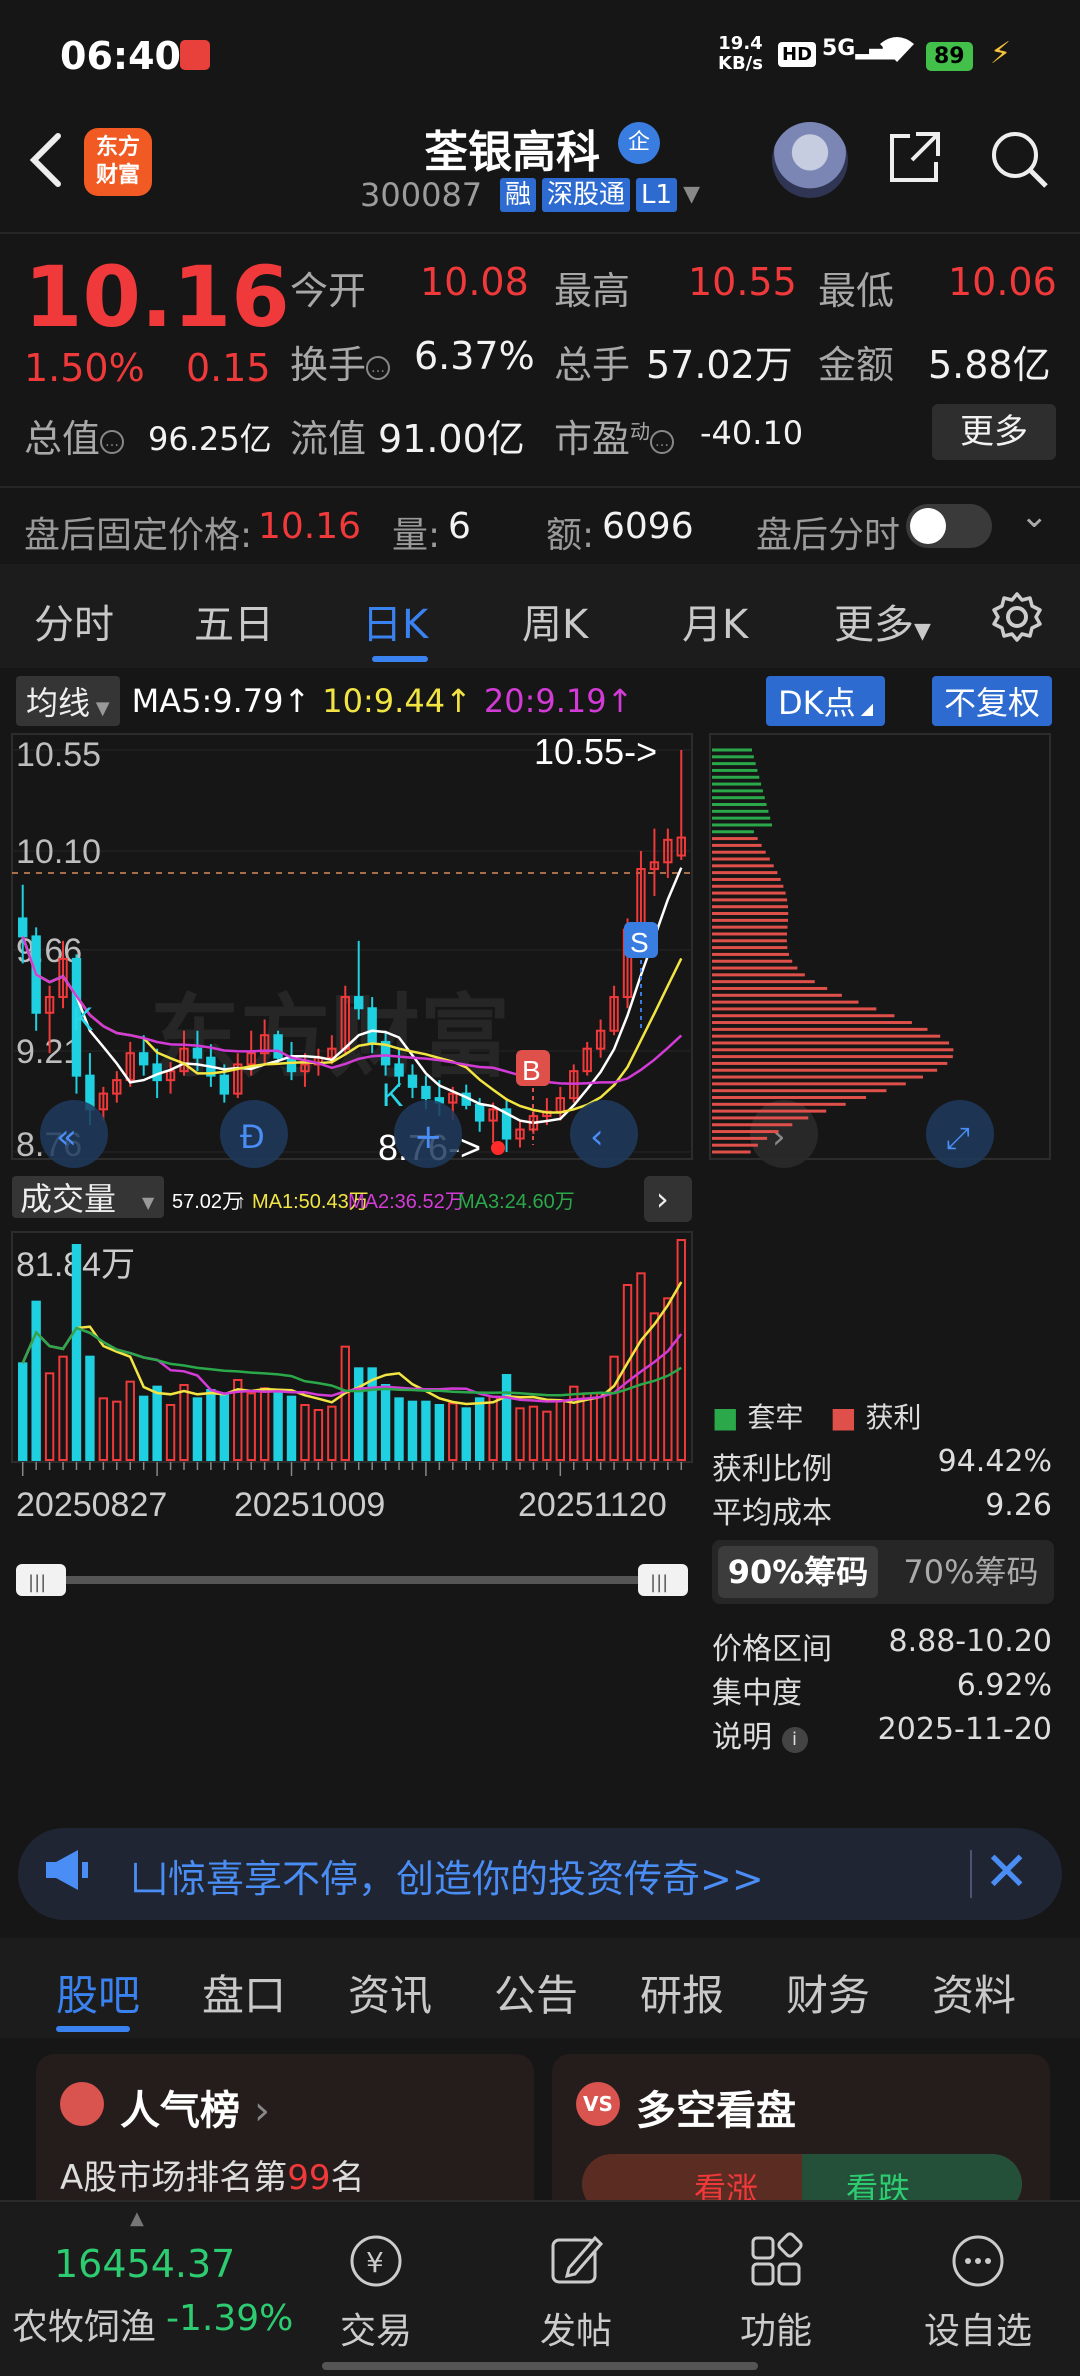 The width and height of the screenshot is (1080, 2376). I want to click on expand-icon: ⤢, so click(960, 1134).